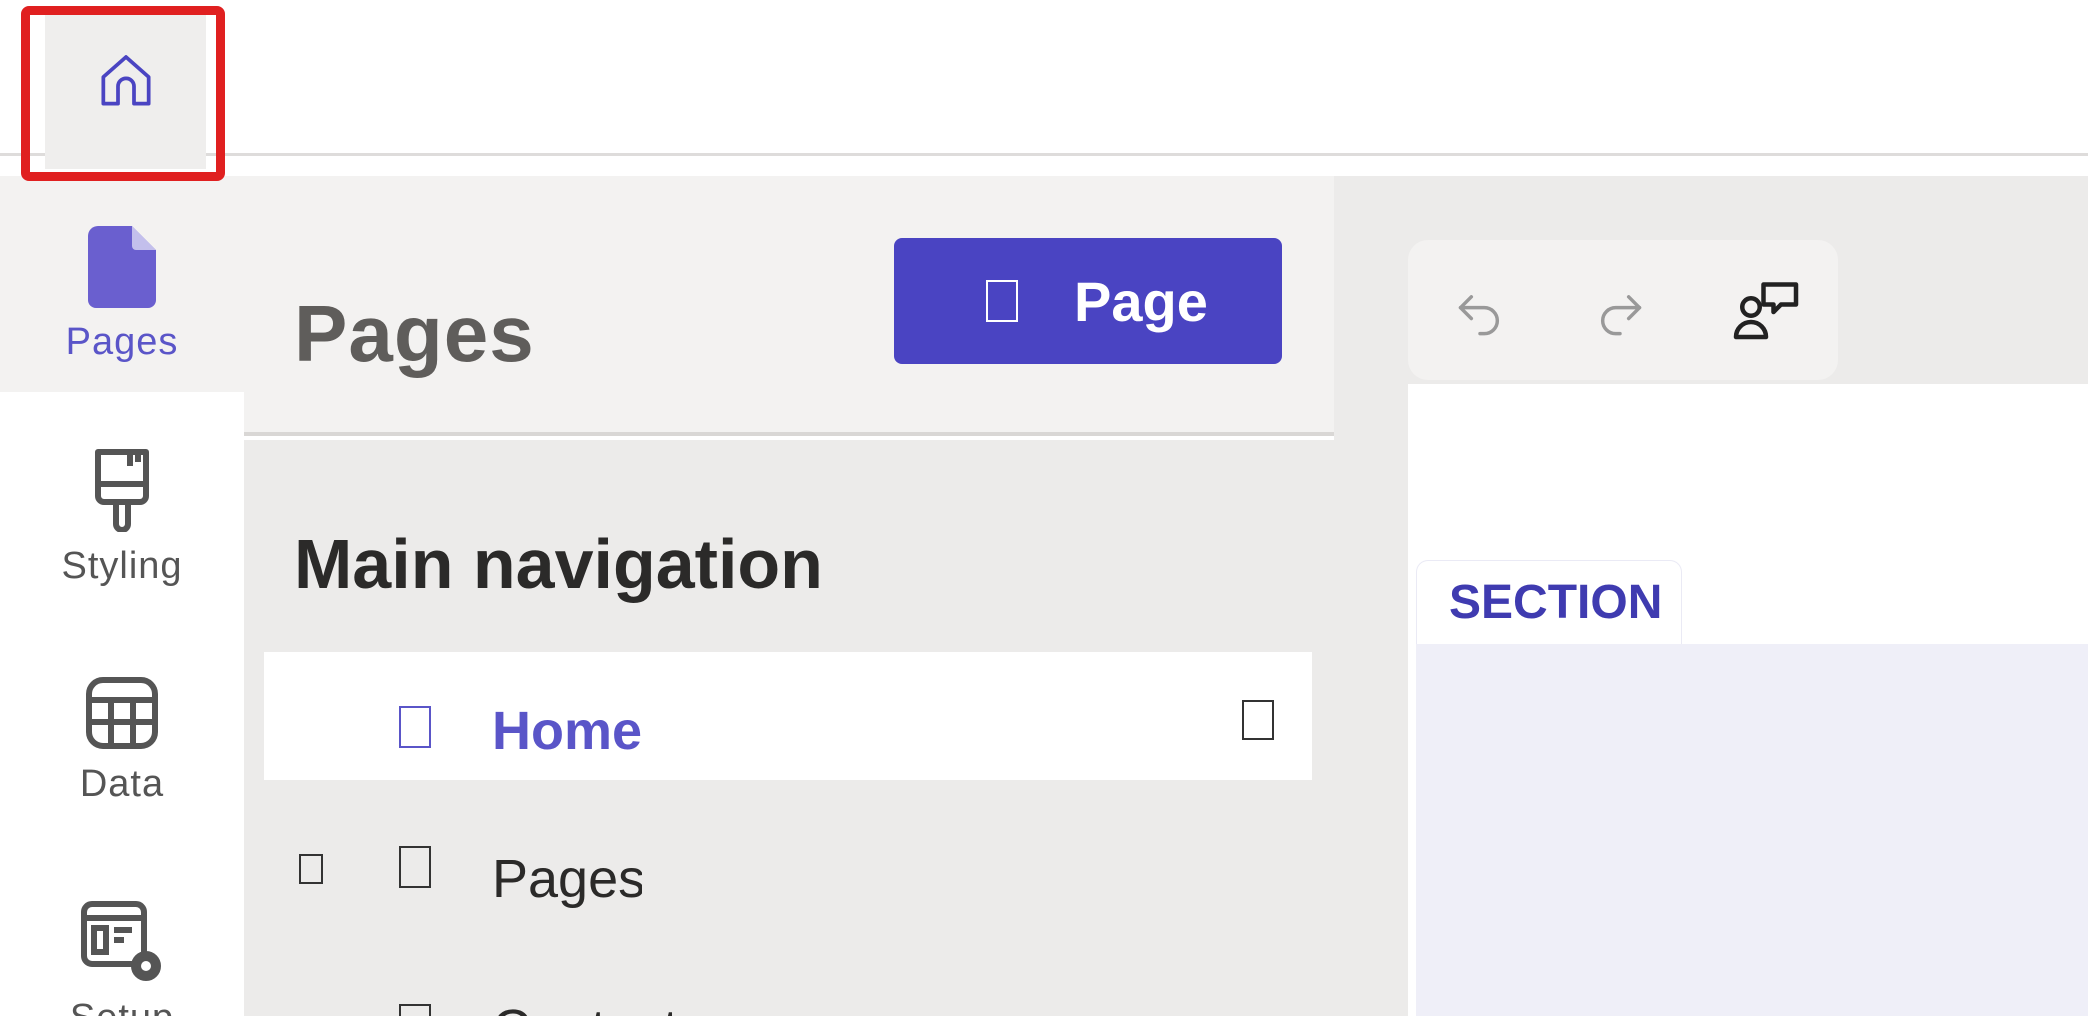  Describe the element at coordinates (788, 868) in the screenshot. I see `nav-item-pages: Pages` at that location.